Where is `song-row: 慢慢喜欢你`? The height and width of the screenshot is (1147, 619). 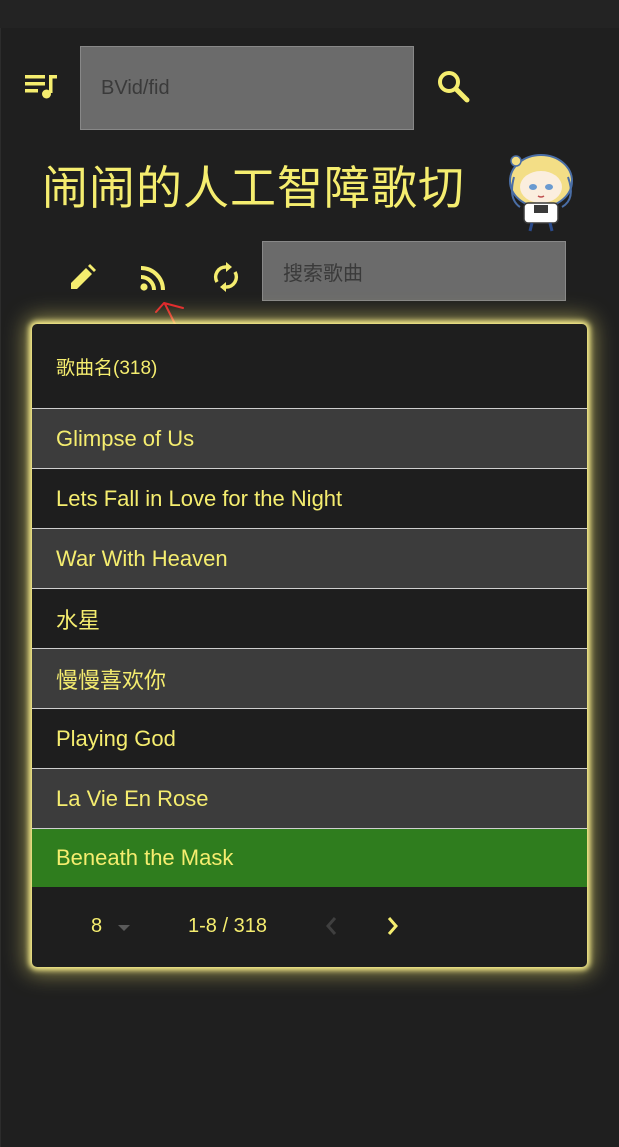 song-row: 慢慢喜欢你 is located at coordinates (309, 679).